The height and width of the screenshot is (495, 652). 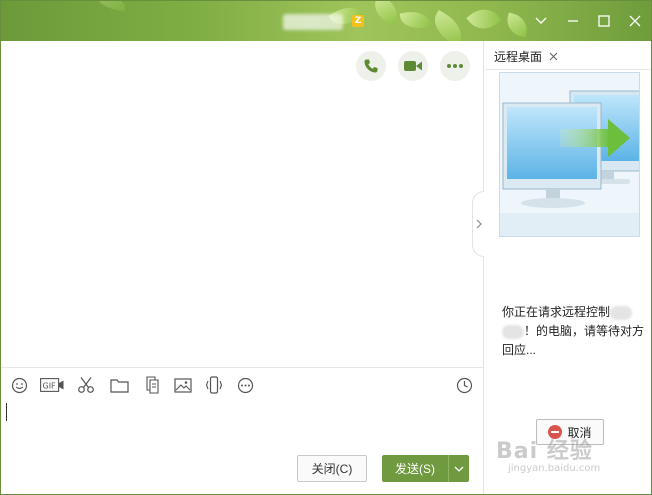 I want to click on message-input: 关闭(C) 发送(S), so click(x=242, y=447).